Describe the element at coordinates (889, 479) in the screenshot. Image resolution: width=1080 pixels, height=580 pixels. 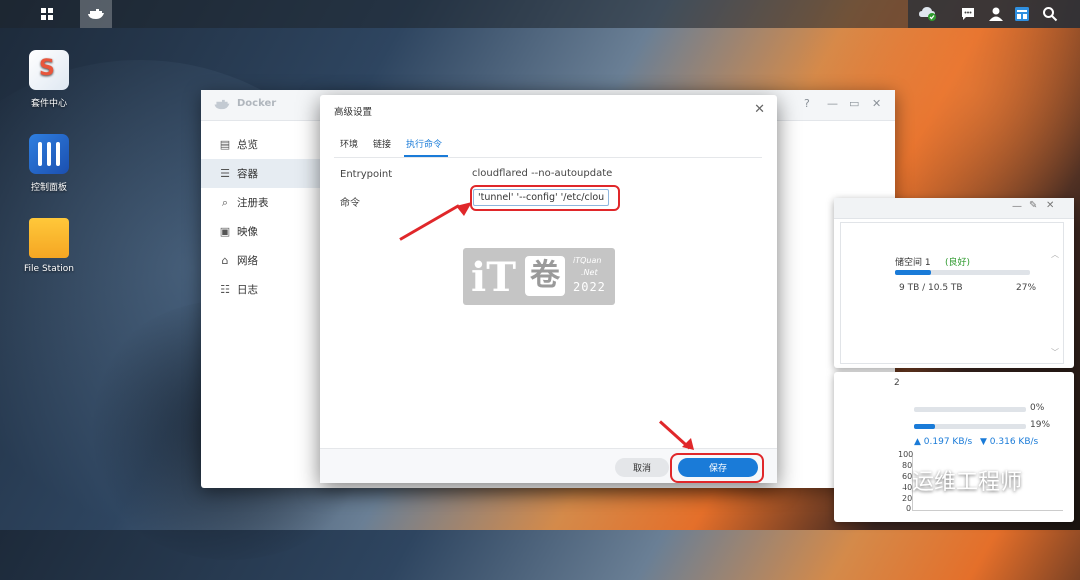
I see `wechat-icon` at that location.